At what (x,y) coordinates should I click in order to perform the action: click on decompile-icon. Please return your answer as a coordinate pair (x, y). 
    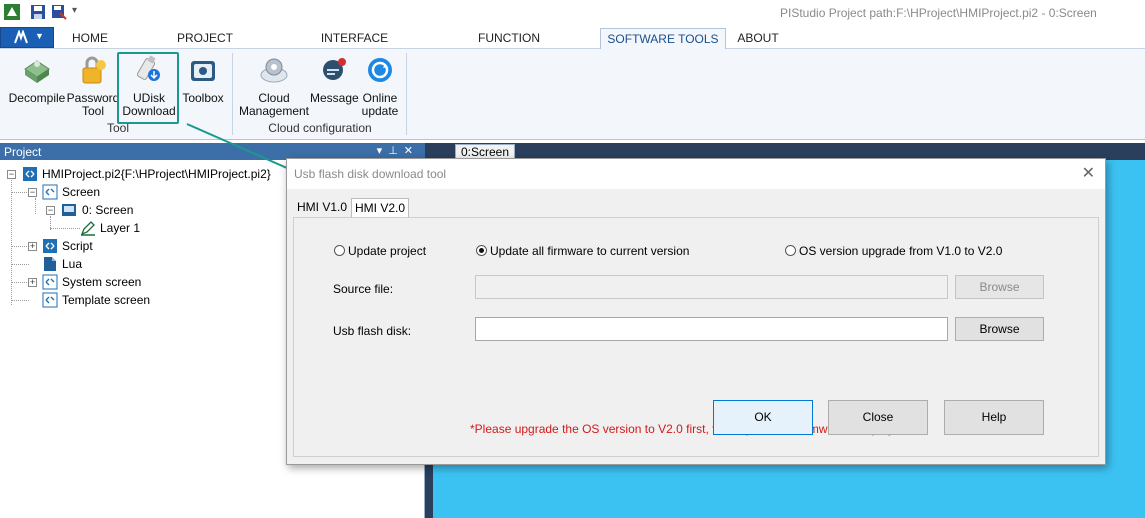
    Looking at the image, I should click on (37, 71).